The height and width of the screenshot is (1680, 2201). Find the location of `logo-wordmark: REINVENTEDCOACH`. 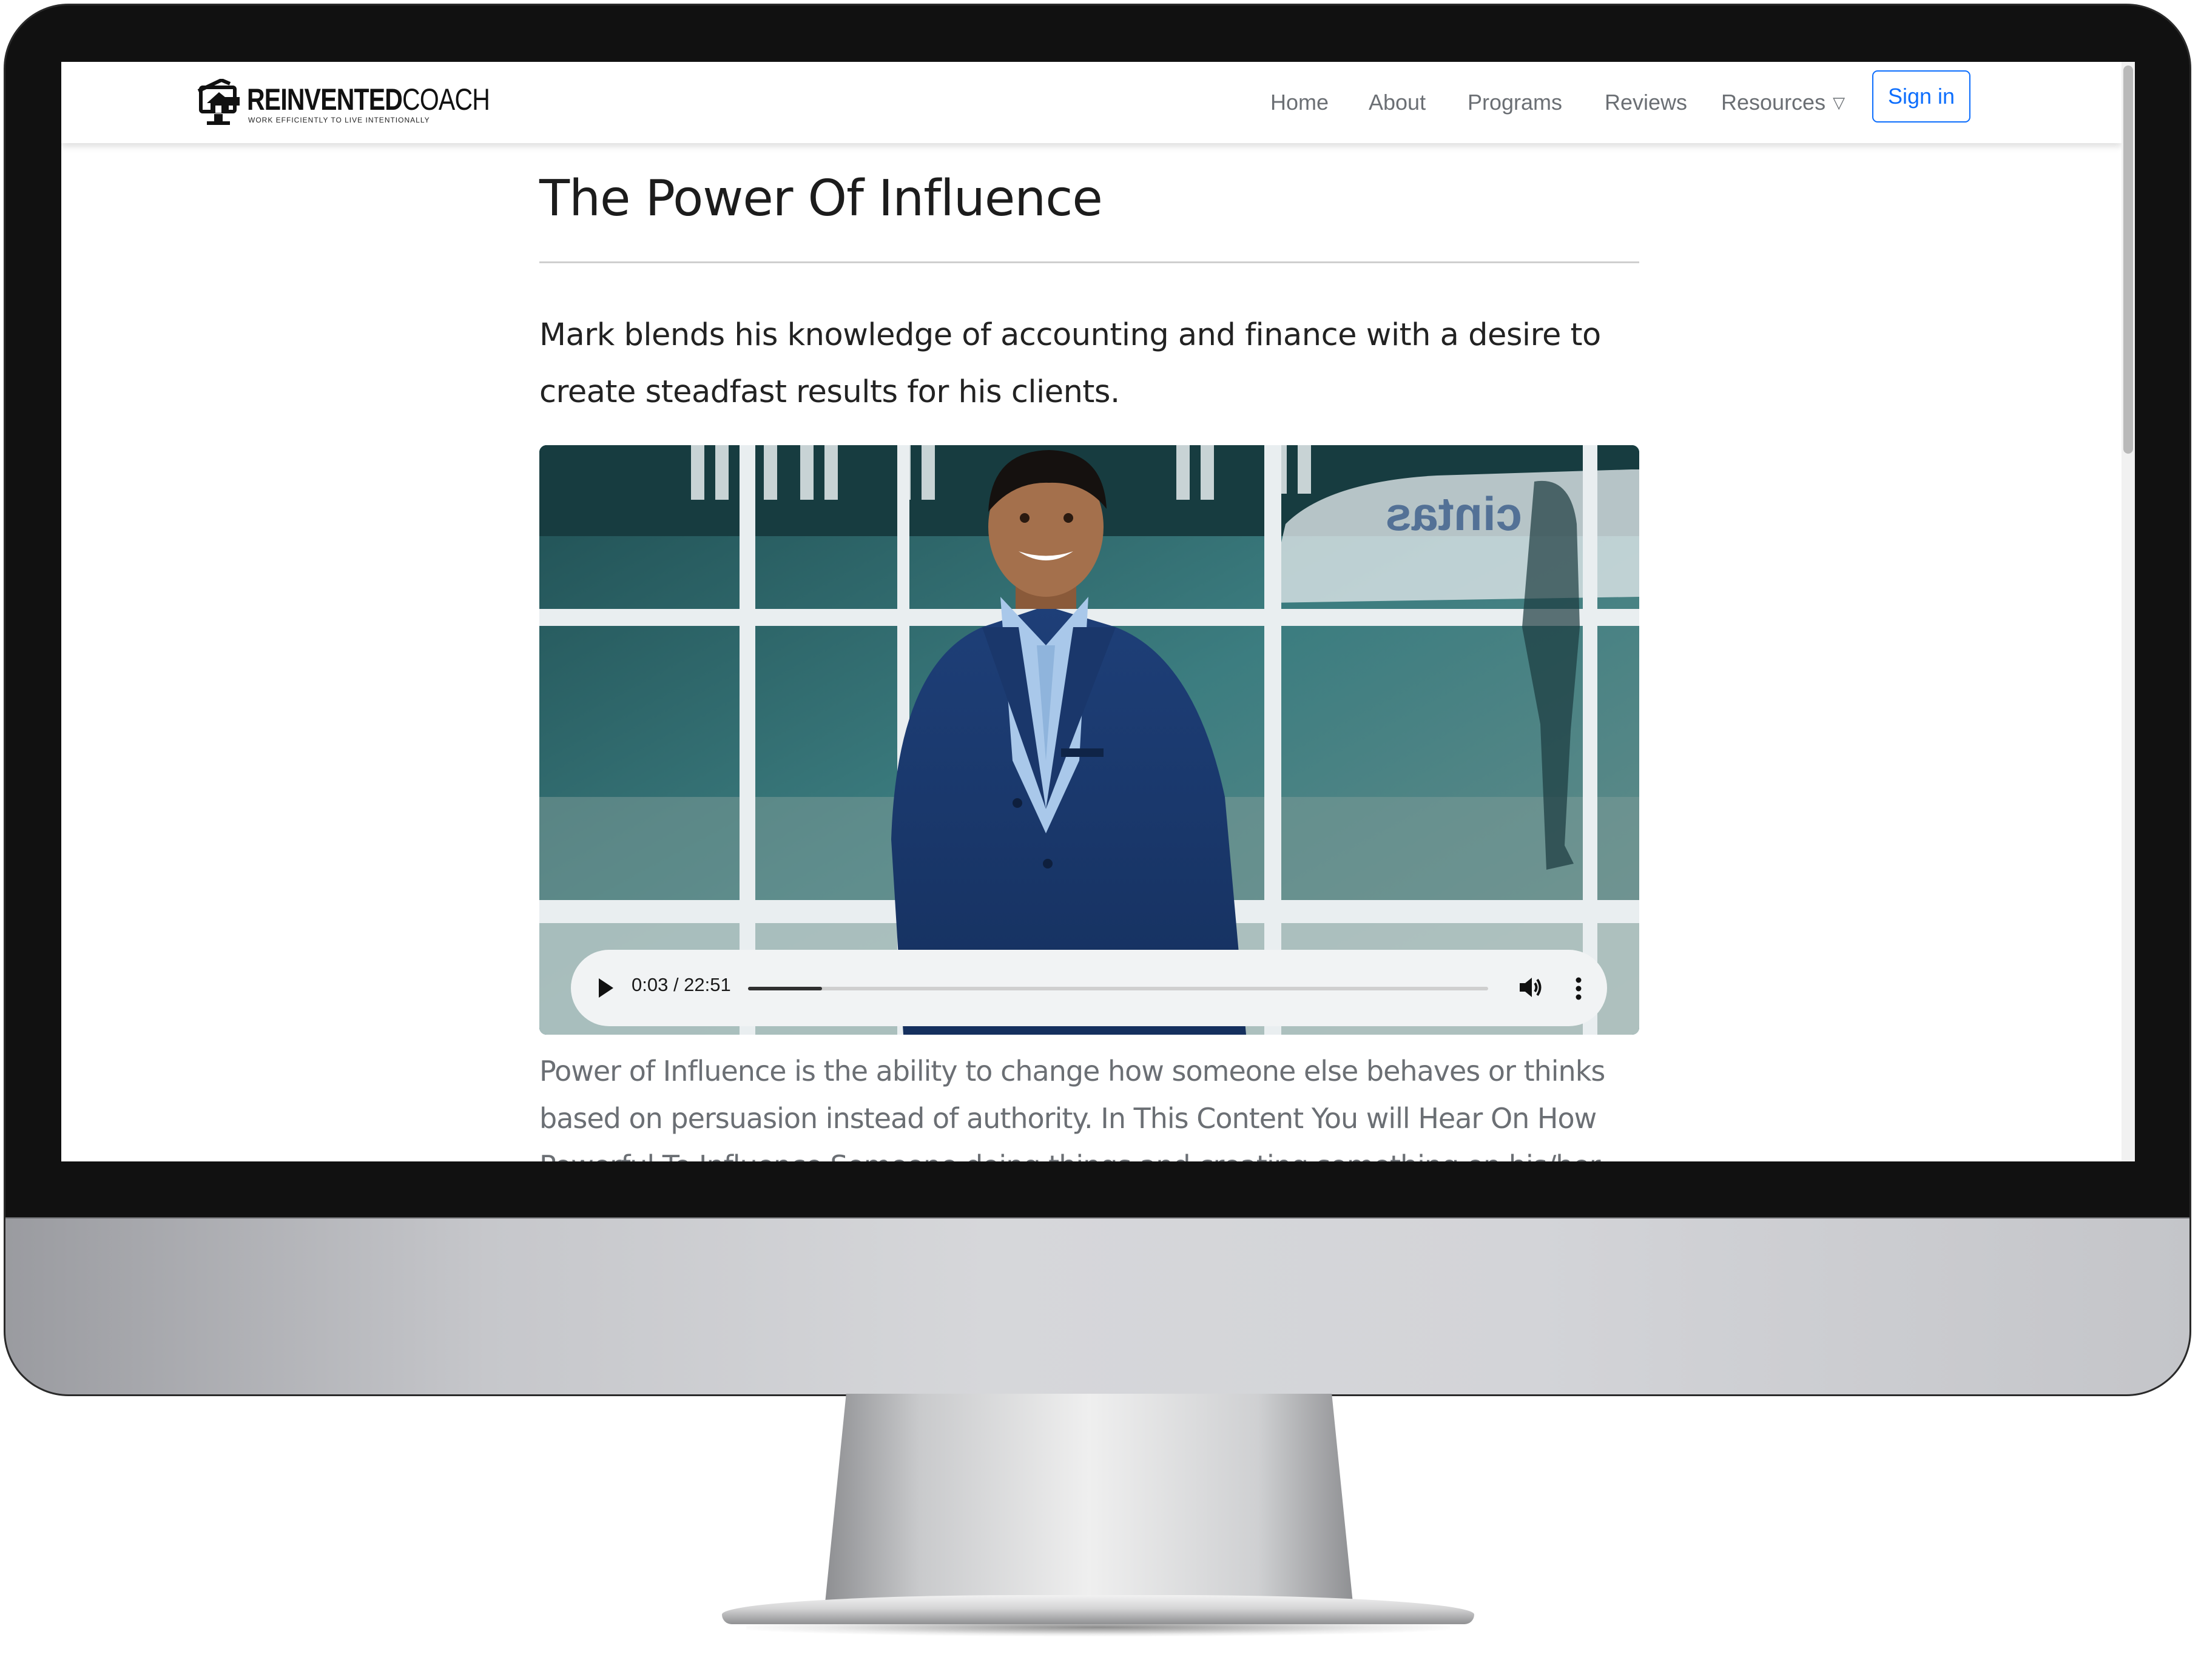

logo-wordmark: REINVENTEDCOACH is located at coordinates (368, 99).